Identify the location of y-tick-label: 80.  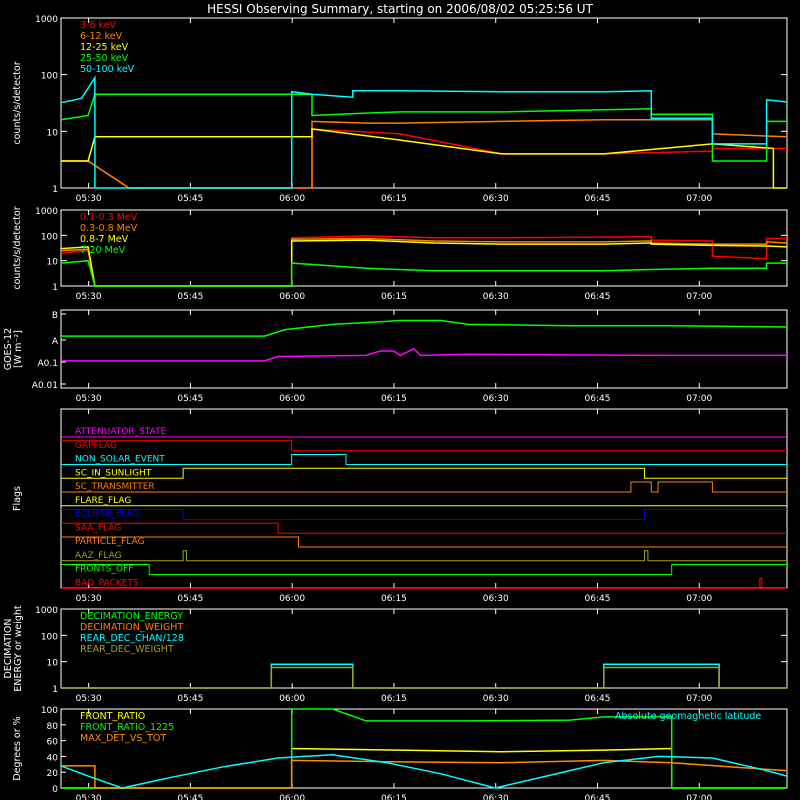
(53, 727).